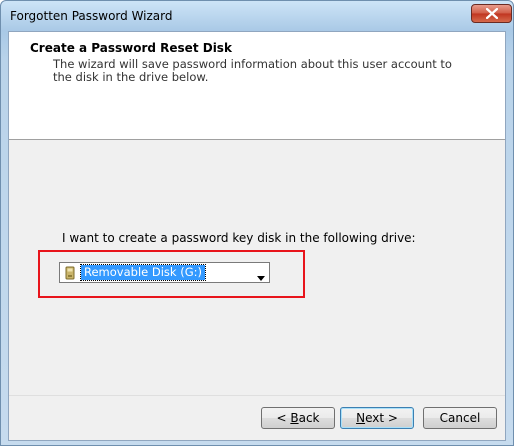 The width and height of the screenshot is (514, 446). I want to click on close-button, so click(491, 13).